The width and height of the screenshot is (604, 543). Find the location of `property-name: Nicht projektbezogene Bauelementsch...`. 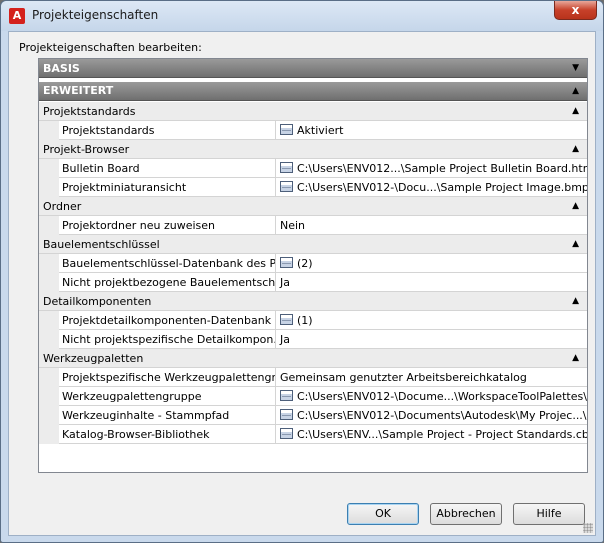

property-name: Nicht projektbezogene Bauelementsch... is located at coordinates (168, 282).